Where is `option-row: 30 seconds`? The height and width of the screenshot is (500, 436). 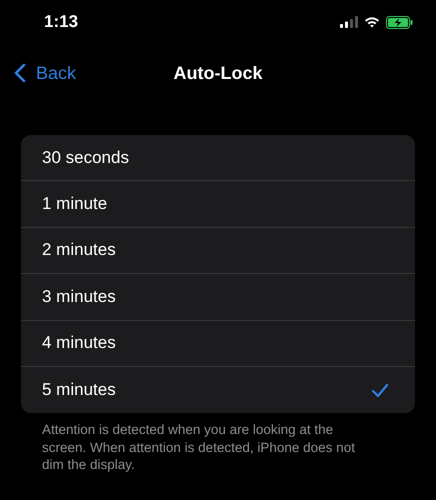 option-row: 30 seconds is located at coordinates (218, 158).